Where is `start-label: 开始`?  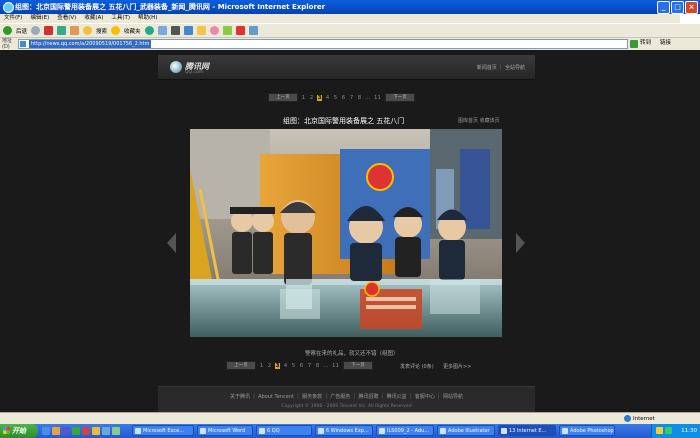 start-label: 开始 is located at coordinates (19, 431).